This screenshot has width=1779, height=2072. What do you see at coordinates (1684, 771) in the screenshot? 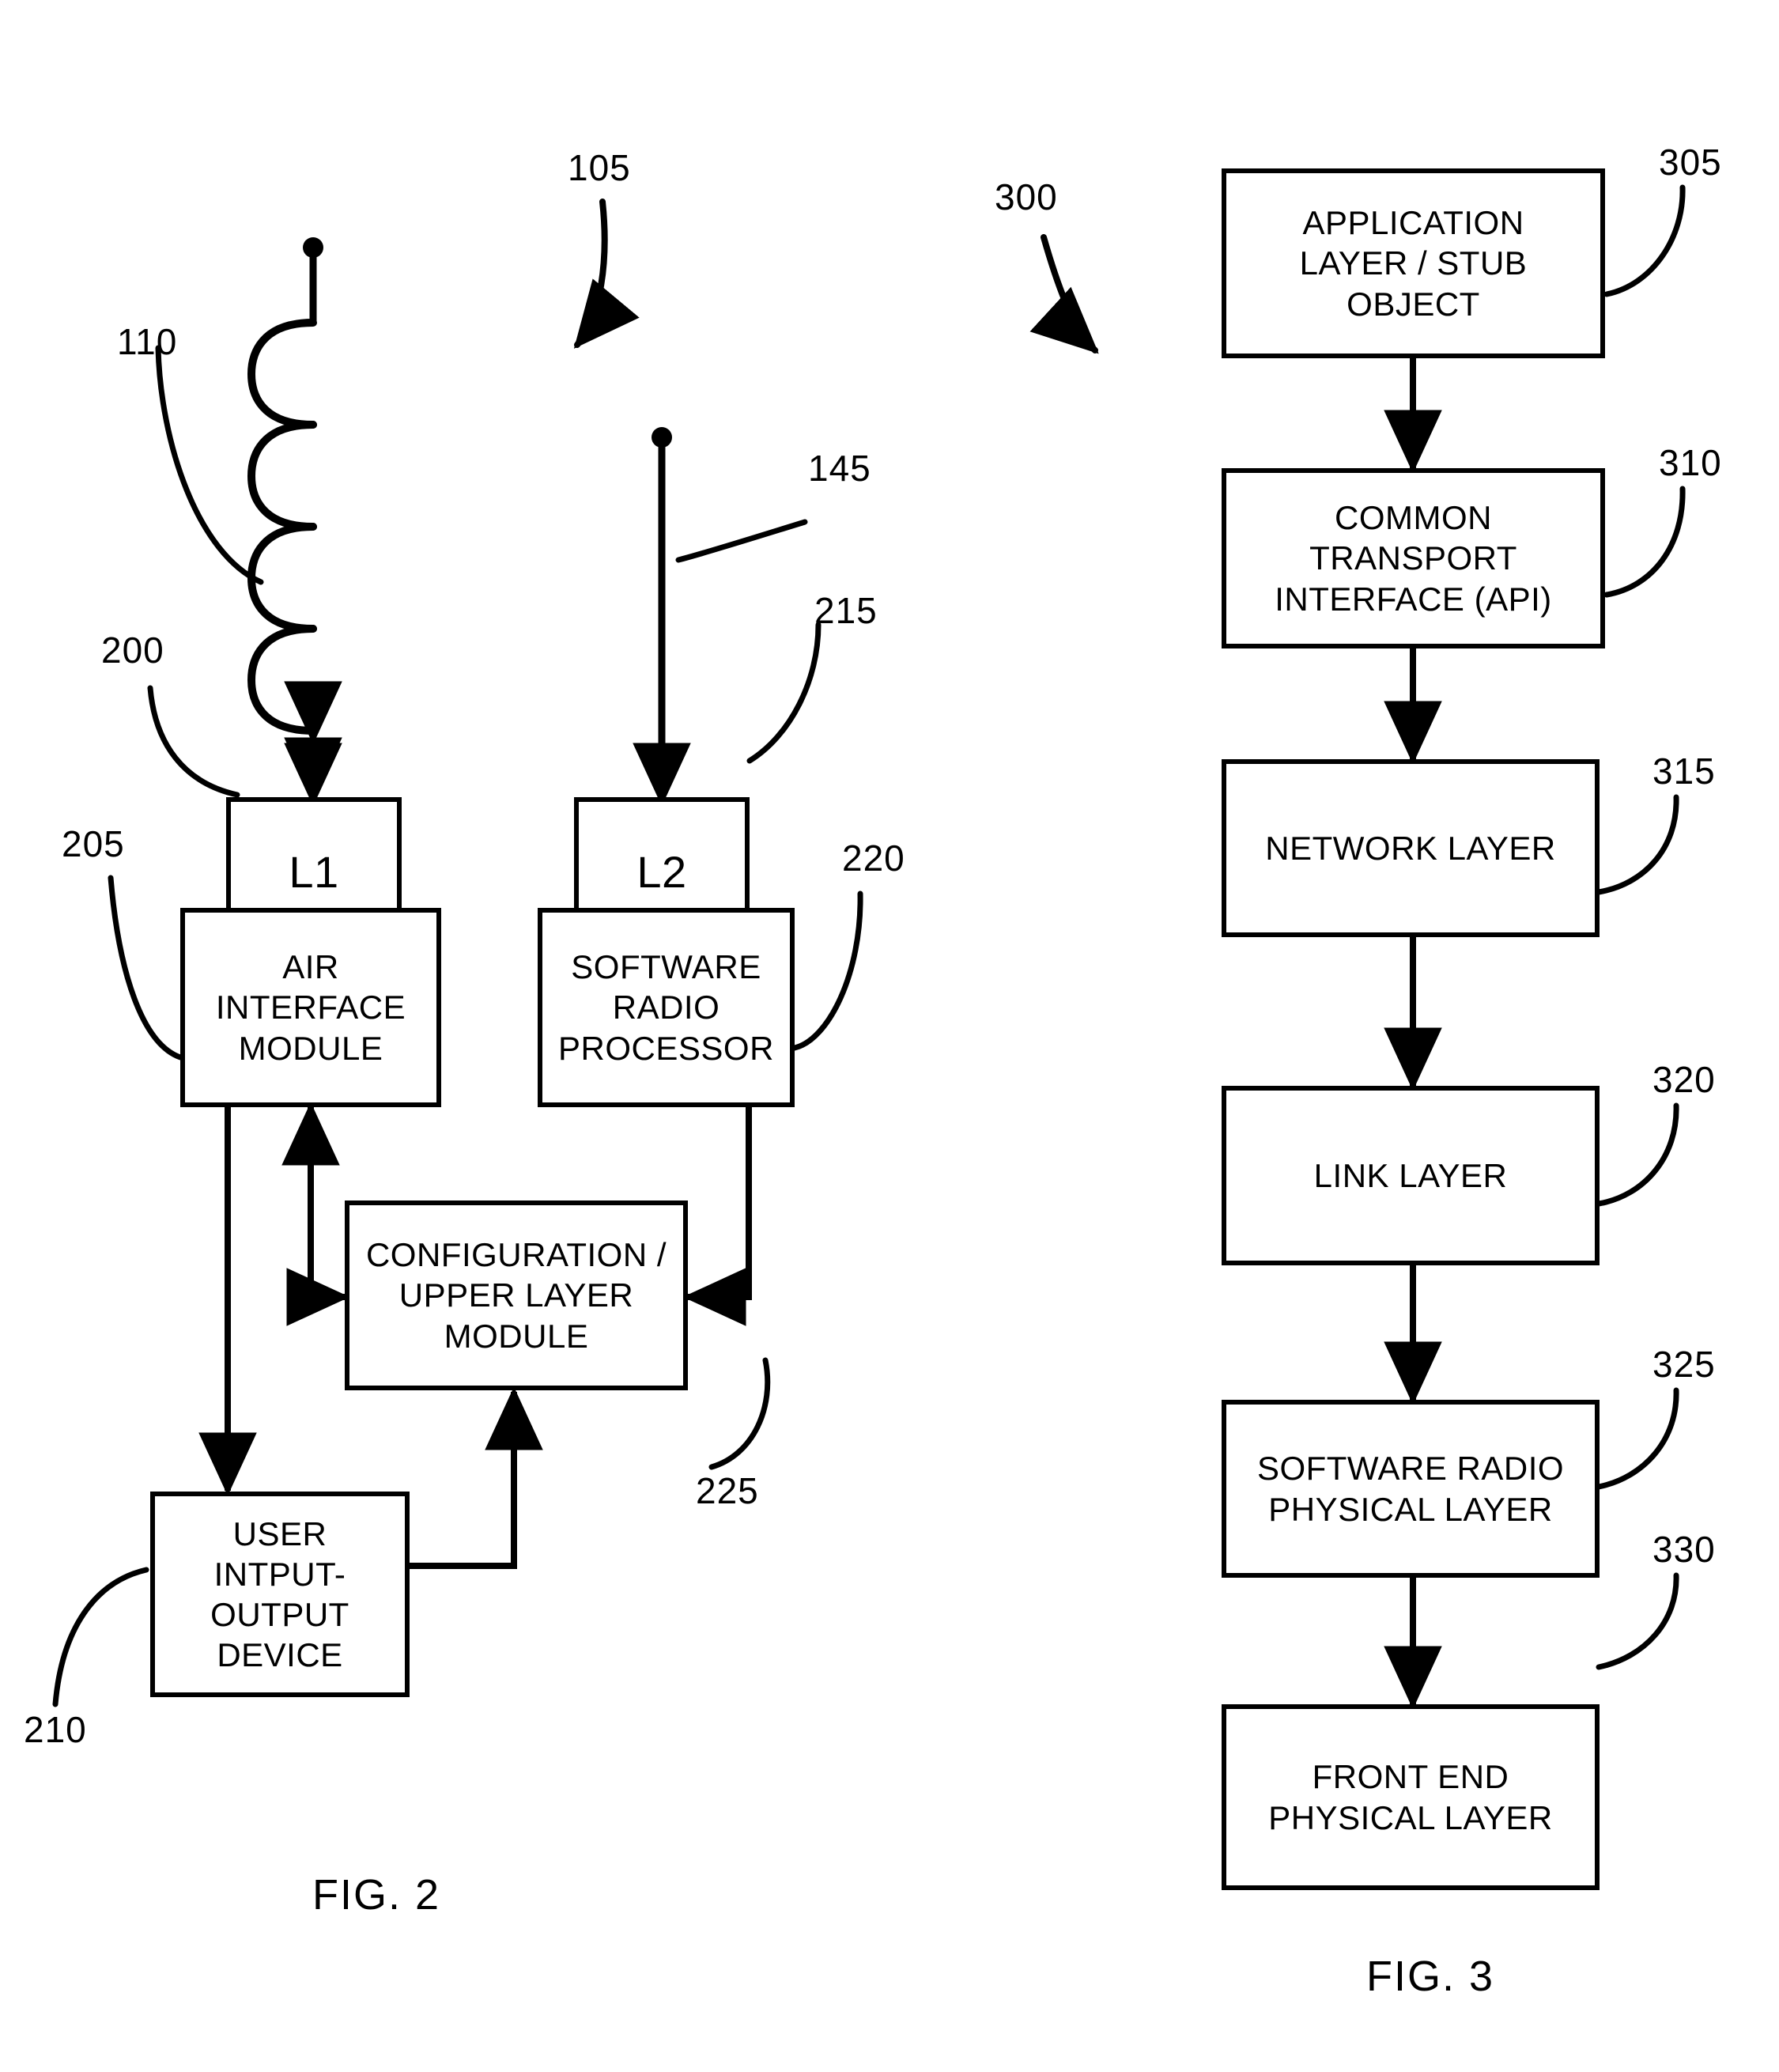
I see `ref-315: 315` at bounding box center [1684, 771].